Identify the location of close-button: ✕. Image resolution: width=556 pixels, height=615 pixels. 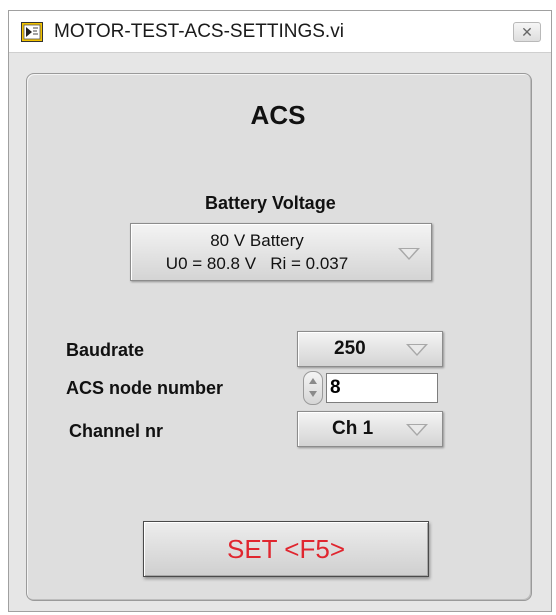
(527, 32).